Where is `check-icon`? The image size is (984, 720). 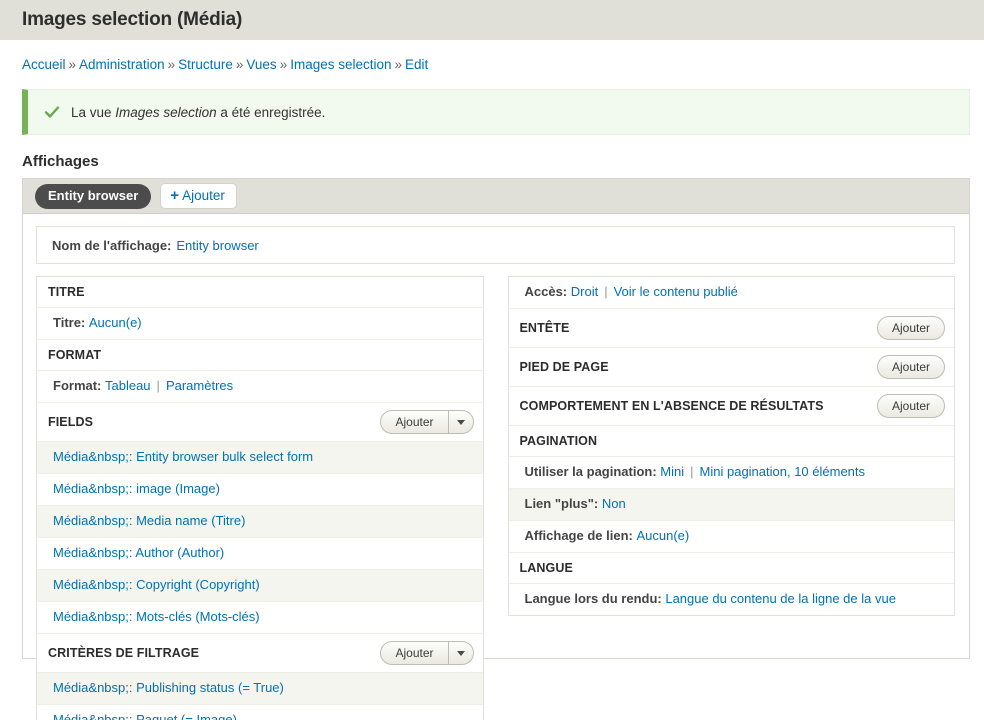 check-icon is located at coordinates (52, 112).